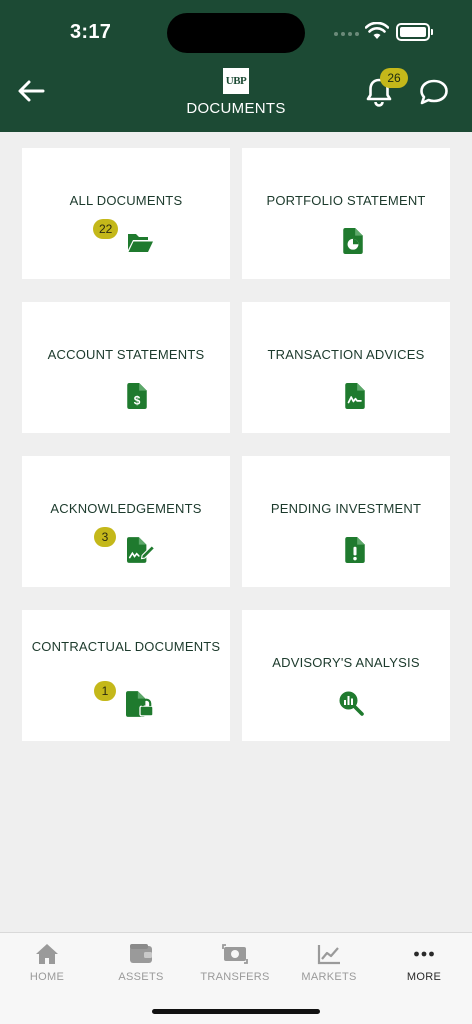  What do you see at coordinates (346, 367) in the screenshot?
I see `tile-transaction-advices: TRANSACTION ADVICES` at bounding box center [346, 367].